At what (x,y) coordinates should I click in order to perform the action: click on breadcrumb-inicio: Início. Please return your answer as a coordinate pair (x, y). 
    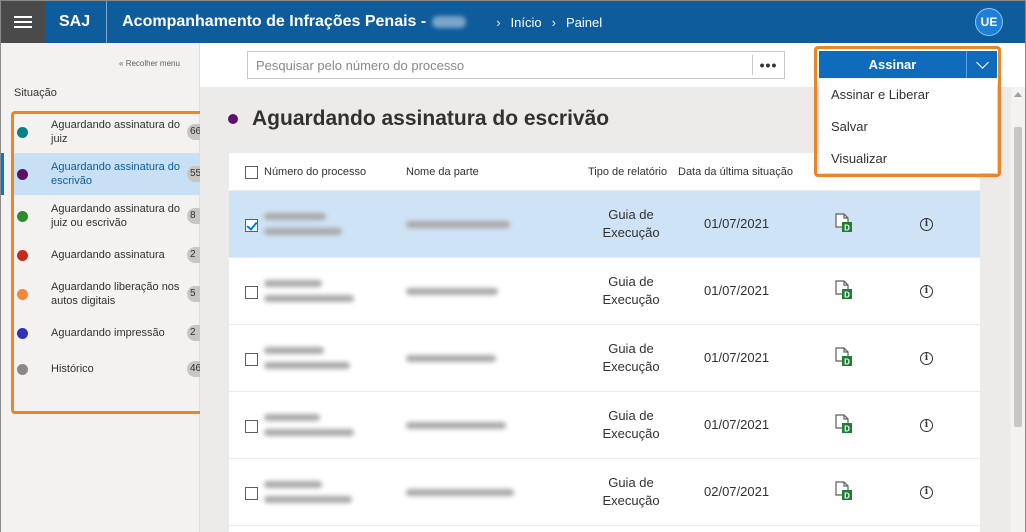
    Looking at the image, I should click on (526, 22).